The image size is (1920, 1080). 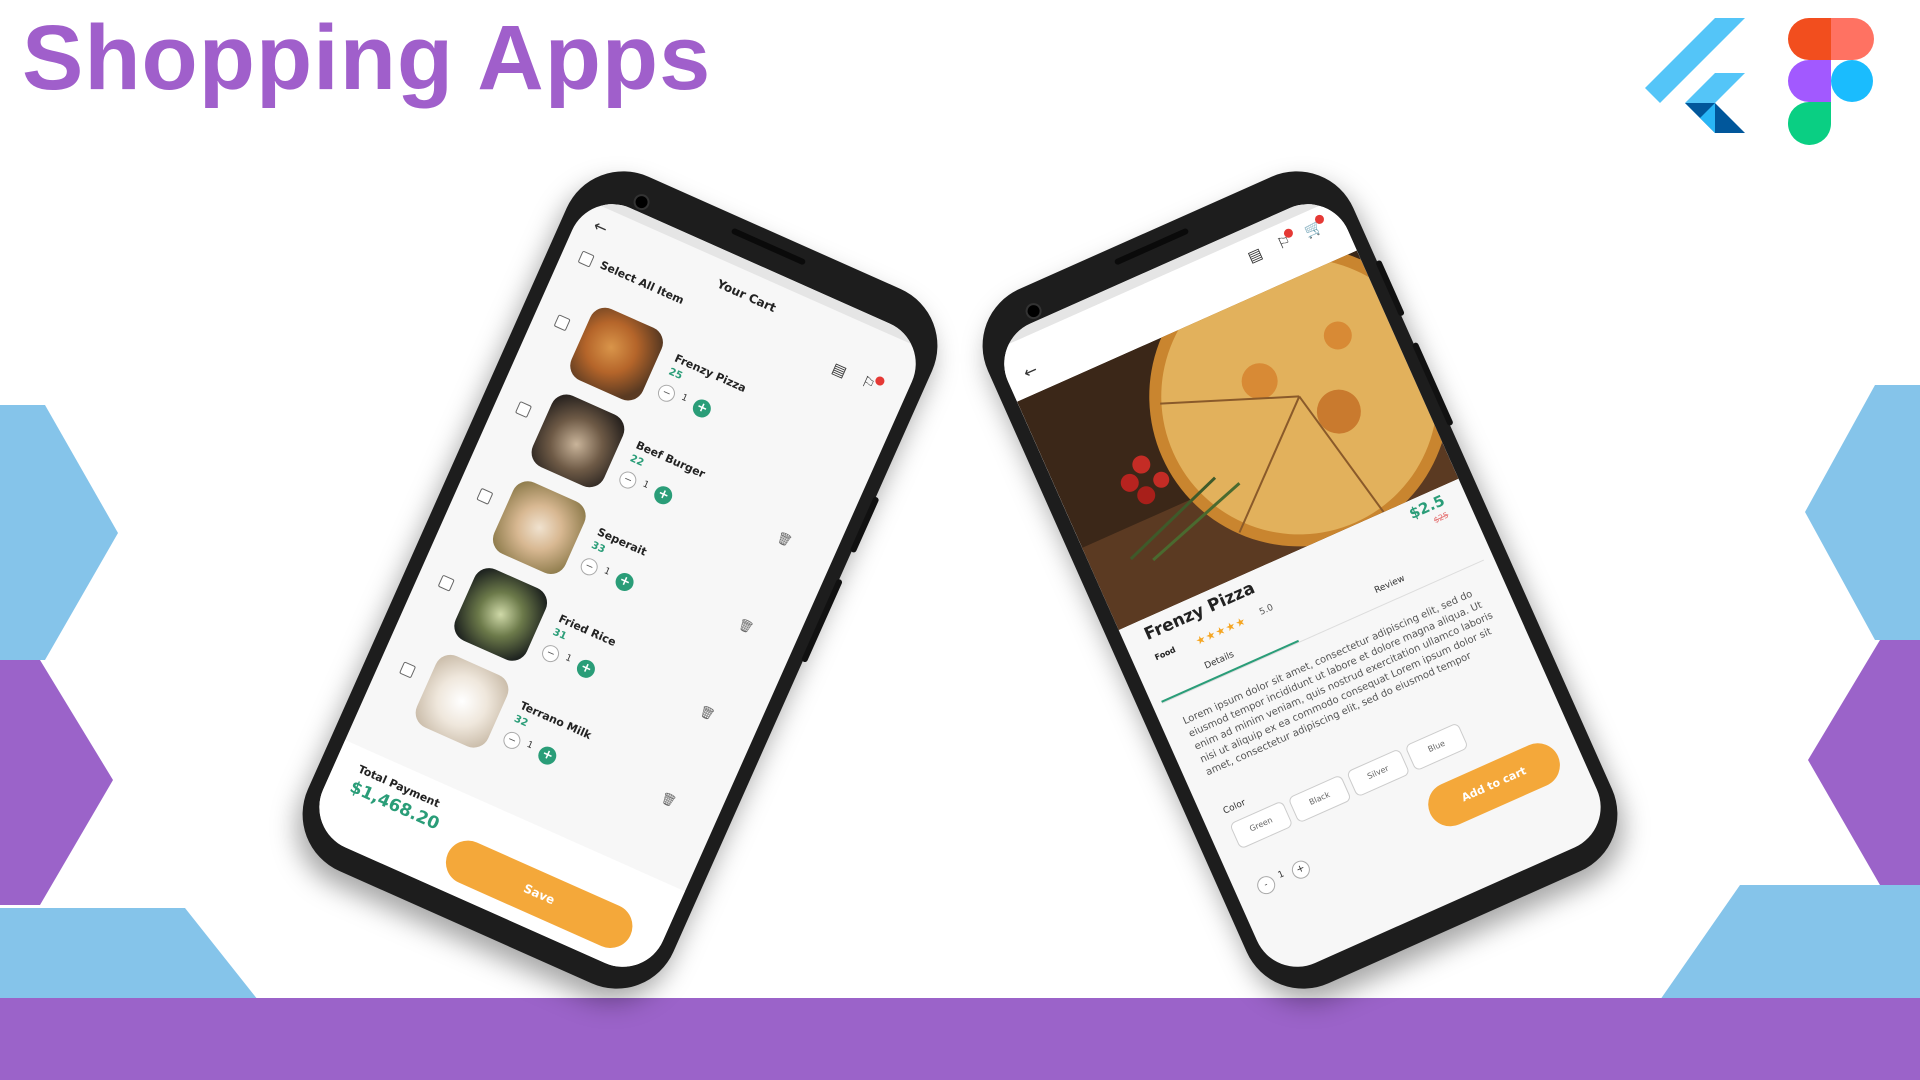 What do you see at coordinates (1234, 807) in the screenshot?
I see `color-label: Color` at bounding box center [1234, 807].